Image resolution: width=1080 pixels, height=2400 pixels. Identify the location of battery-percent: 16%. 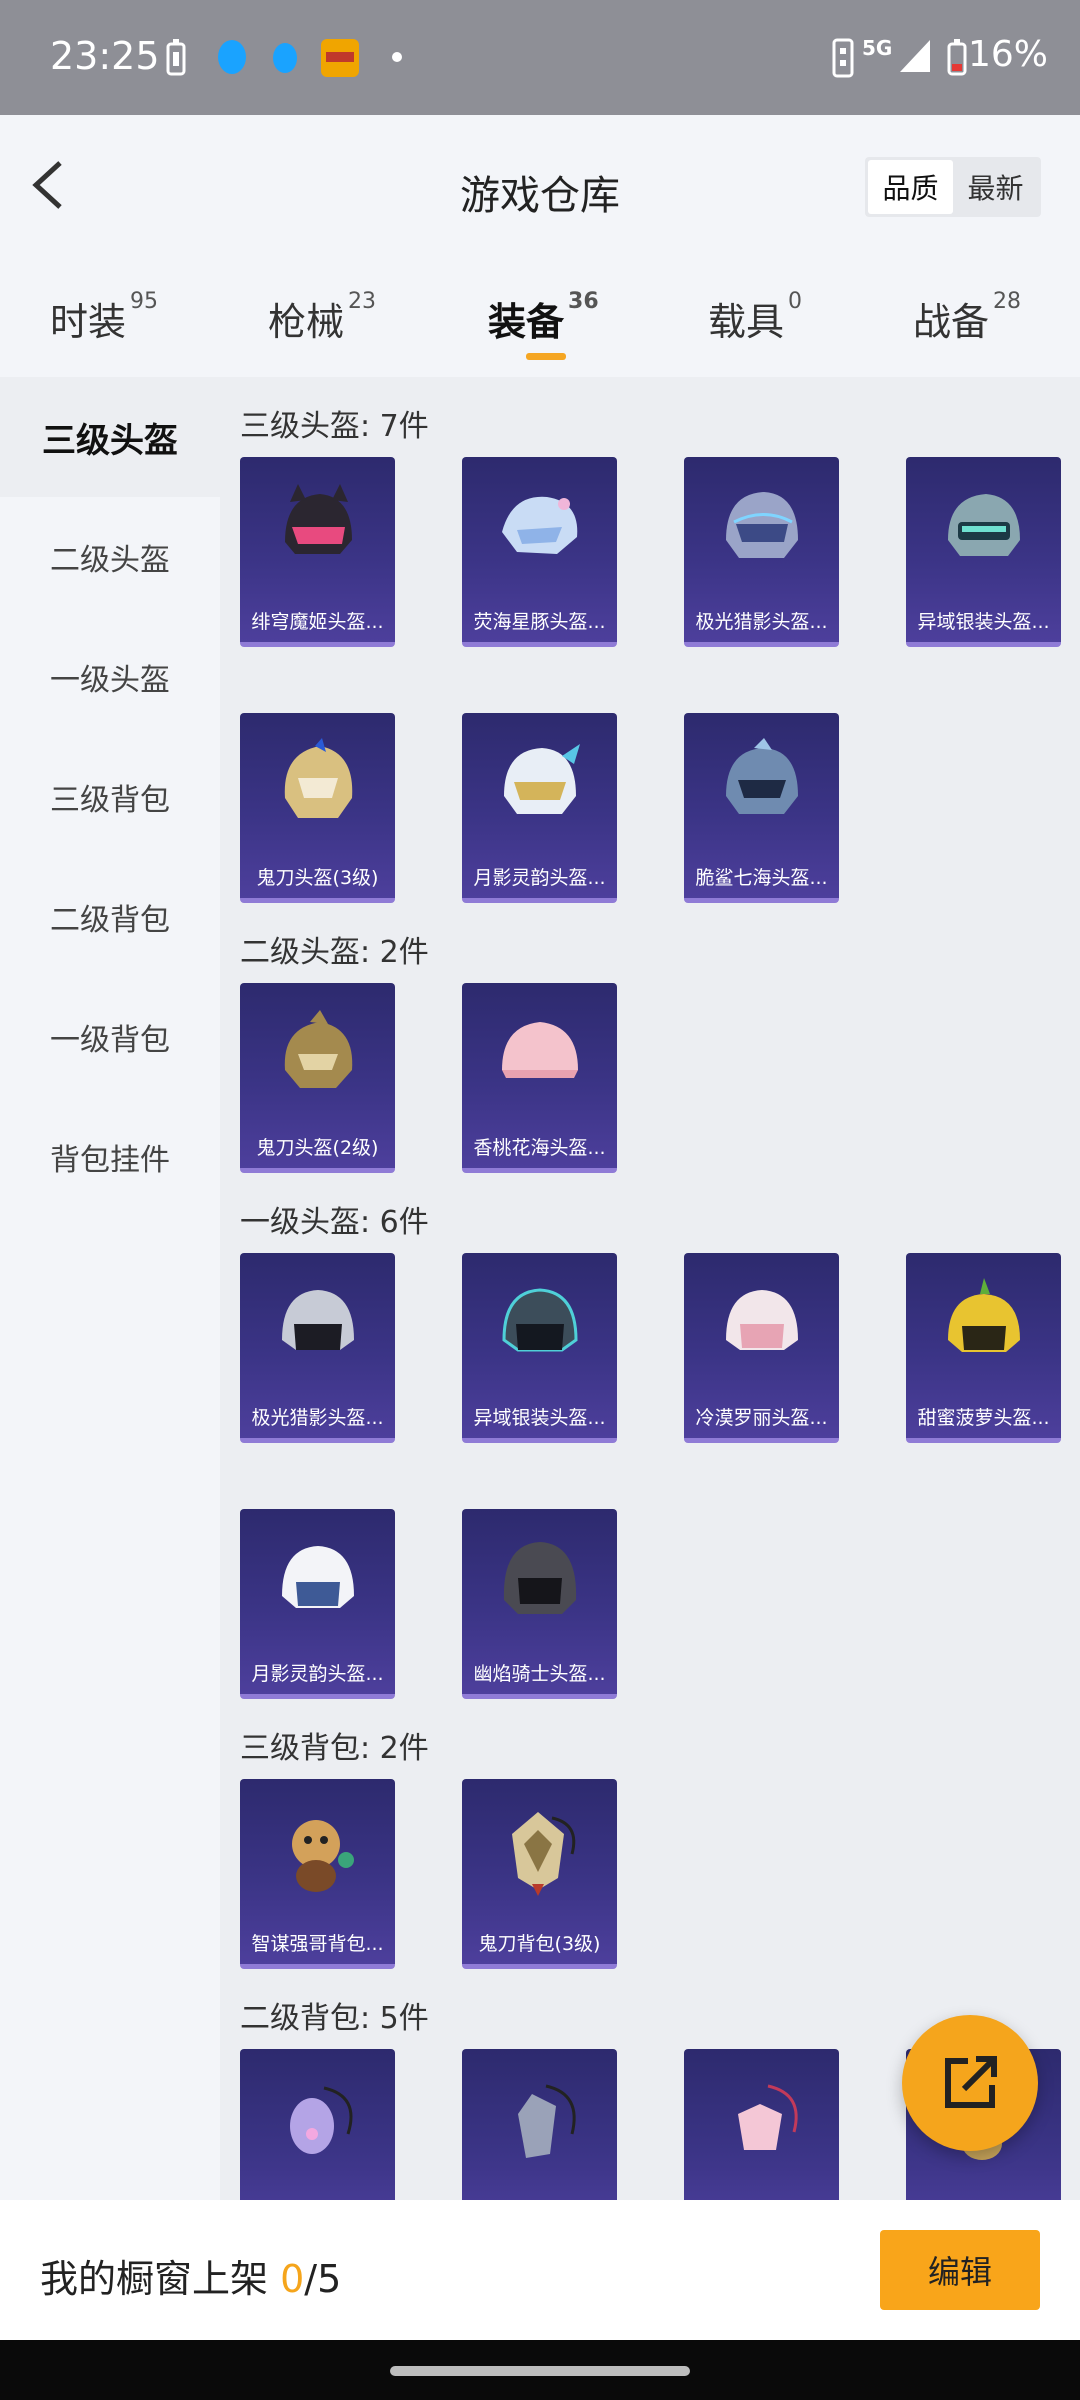
(1008, 54).